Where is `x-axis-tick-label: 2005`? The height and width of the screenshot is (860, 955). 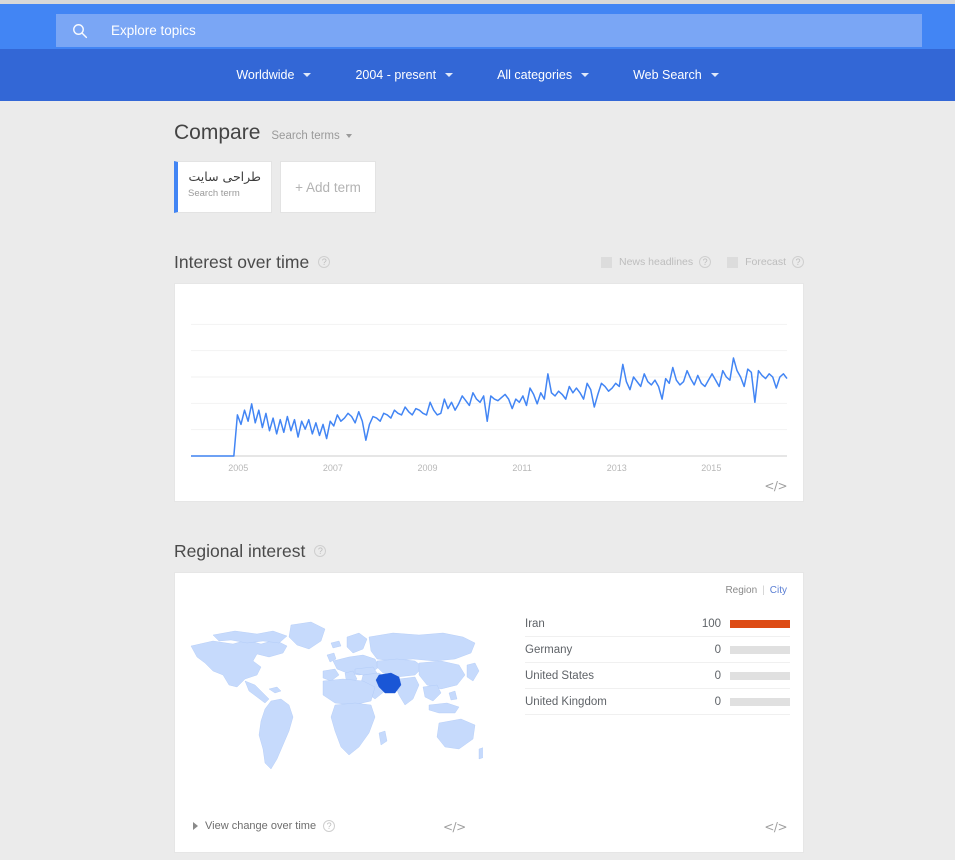 x-axis-tick-label: 2005 is located at coordinates (238, 468).